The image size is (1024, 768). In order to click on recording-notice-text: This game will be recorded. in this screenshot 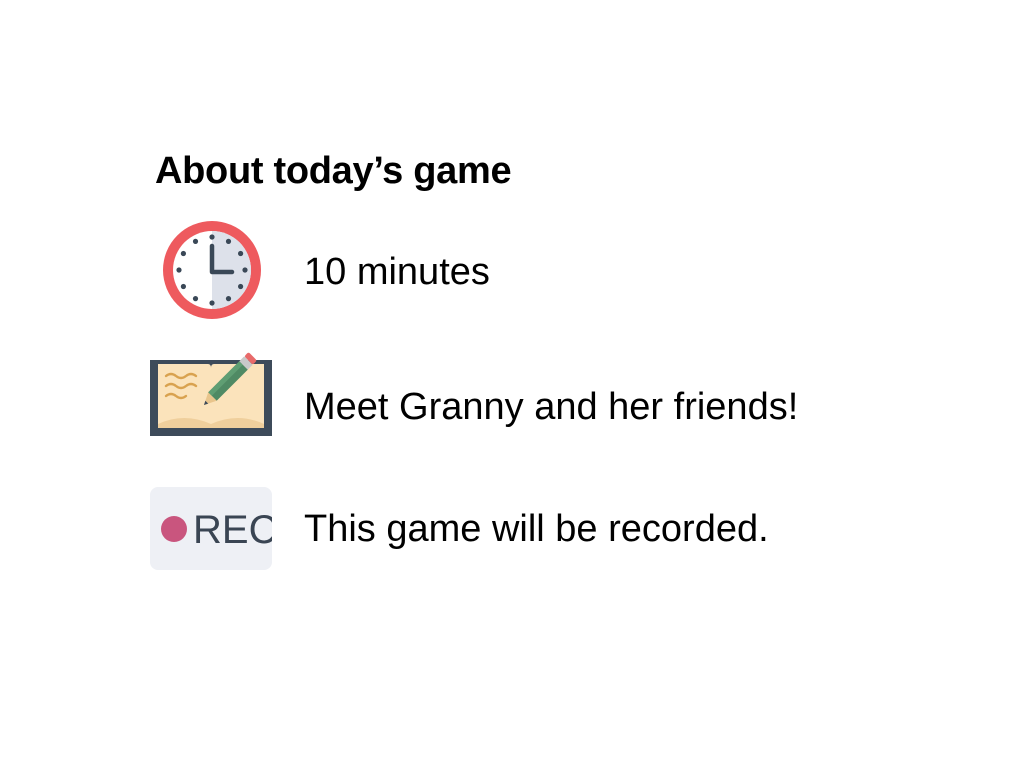, I will do `click(536, 529)`.